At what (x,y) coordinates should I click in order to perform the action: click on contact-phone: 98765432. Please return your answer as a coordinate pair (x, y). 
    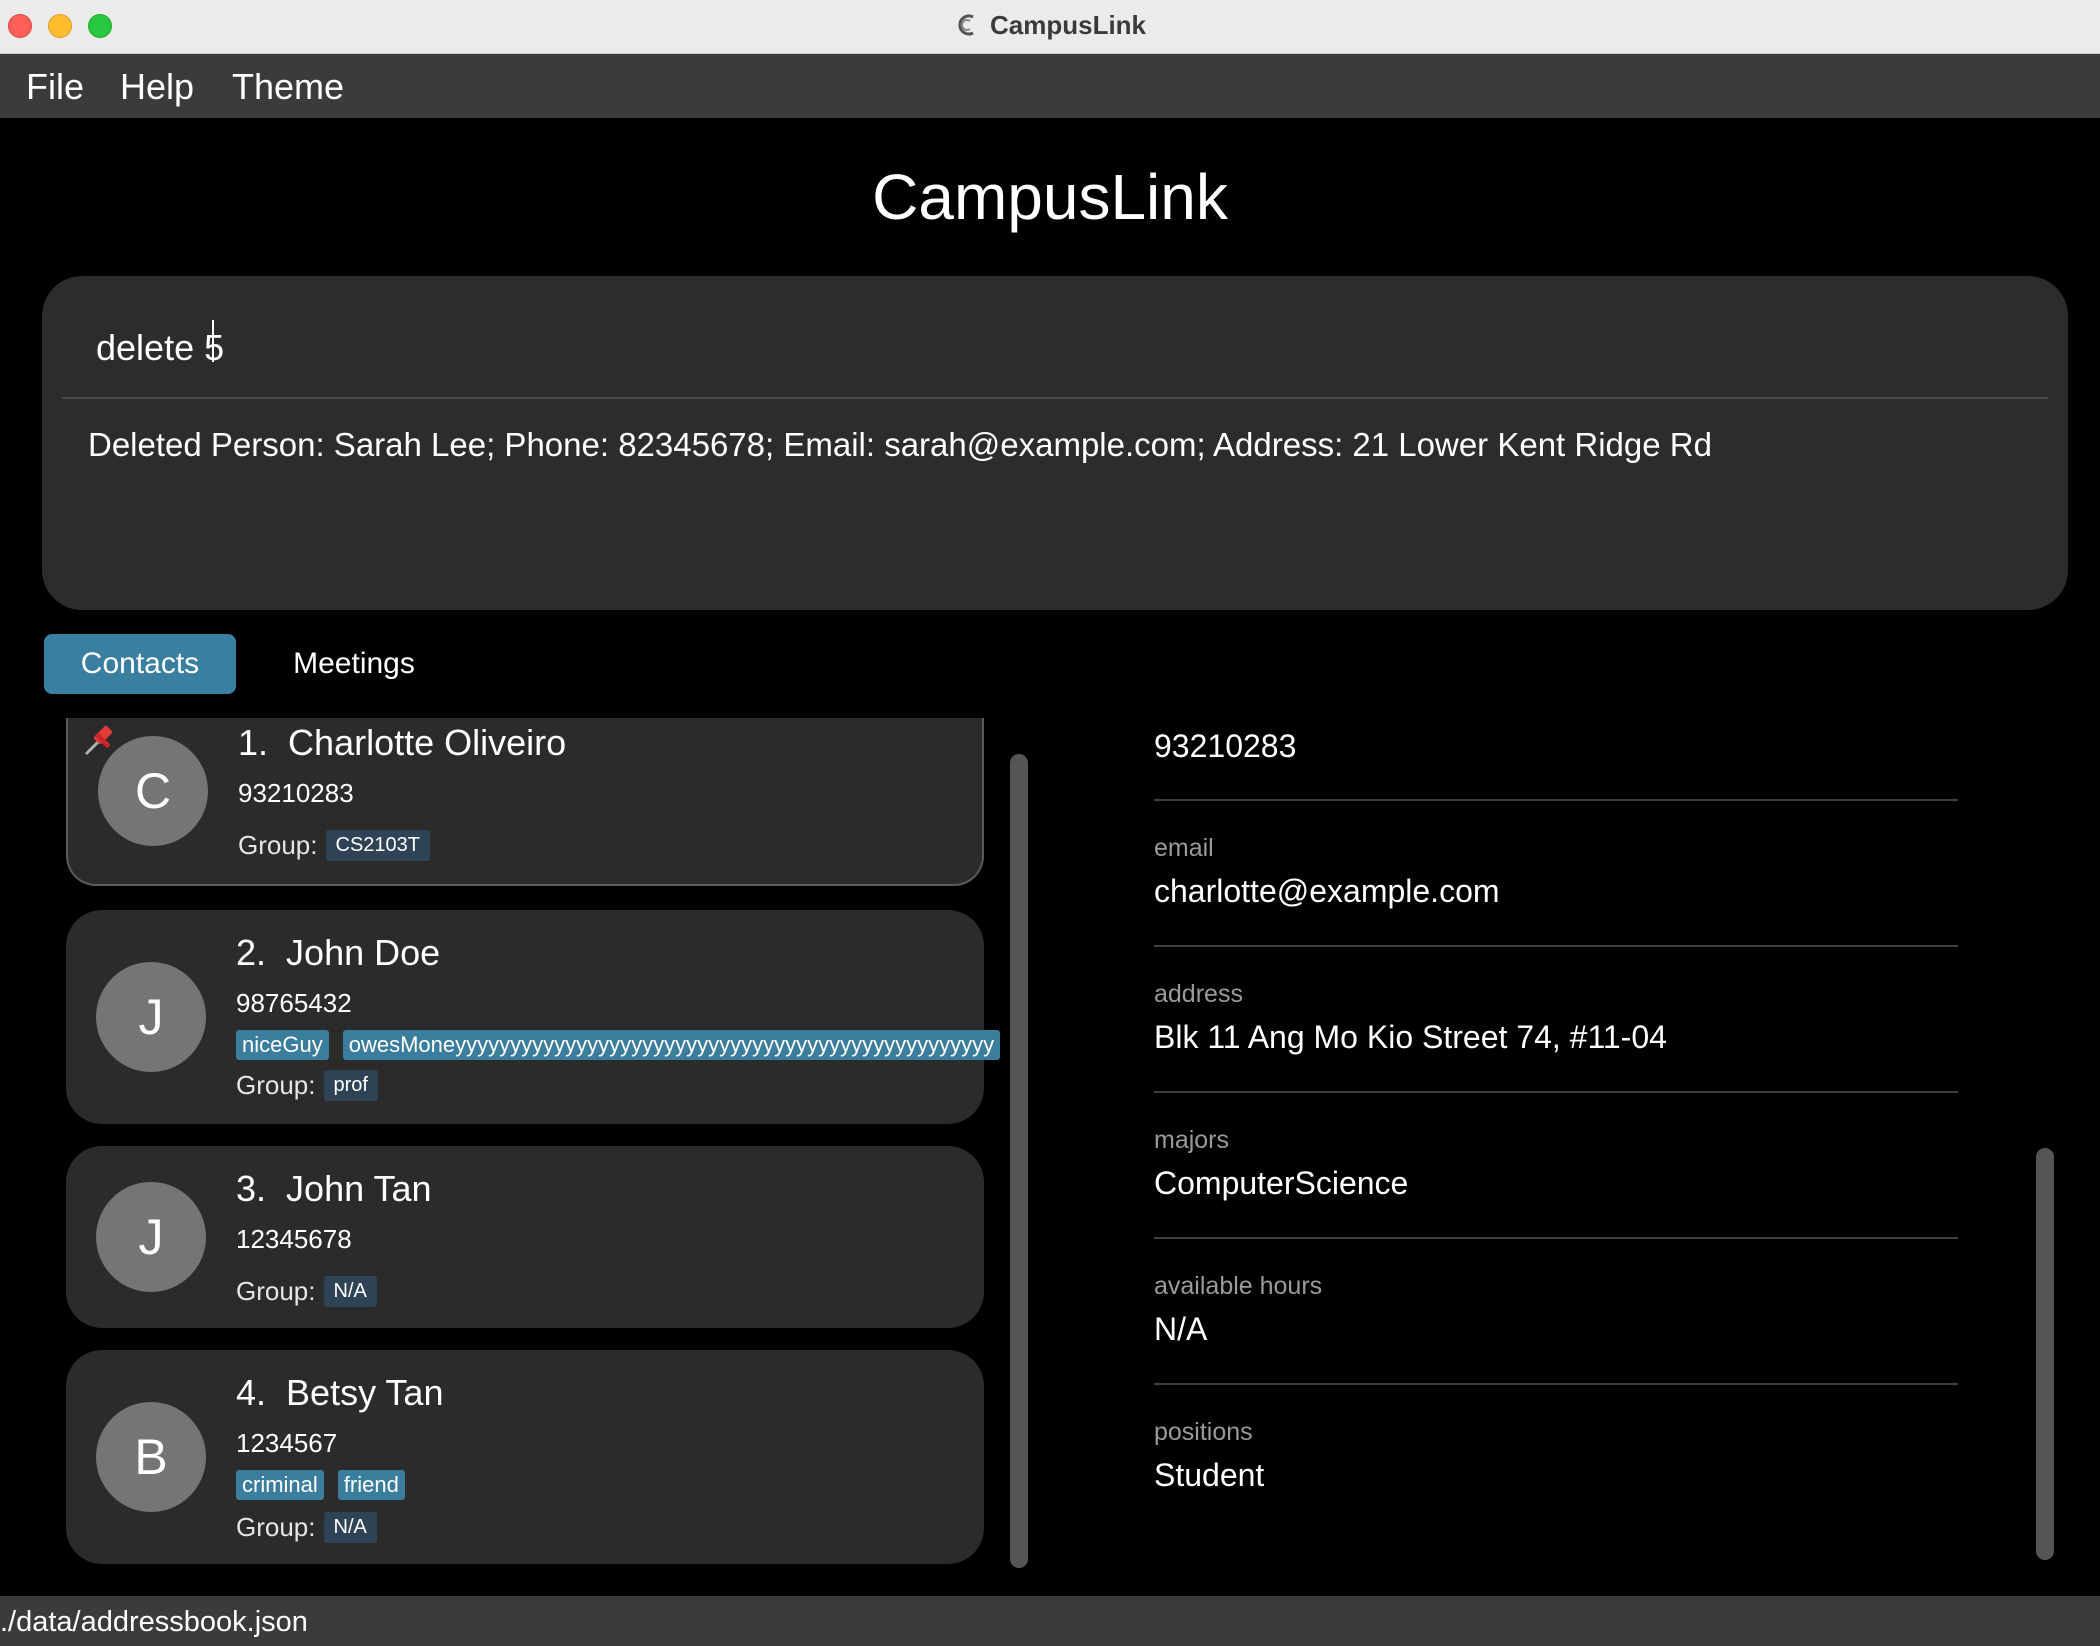
    Looking at the image, I should click on (294, 1003).